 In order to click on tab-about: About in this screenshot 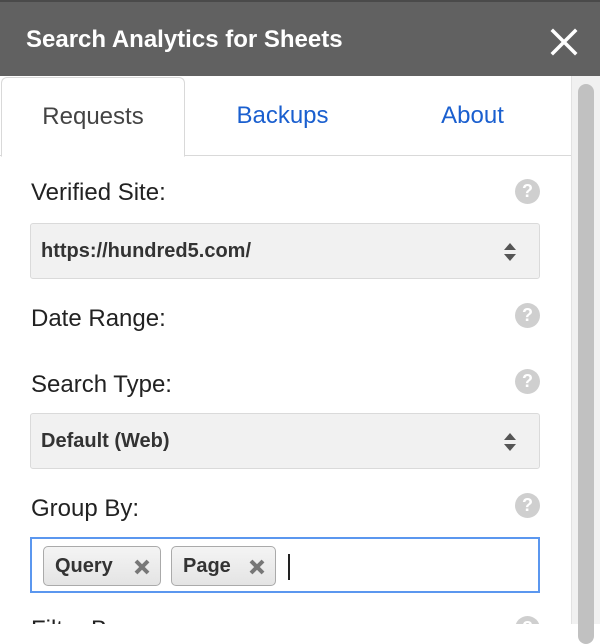, I will do `click(472, 116)`.